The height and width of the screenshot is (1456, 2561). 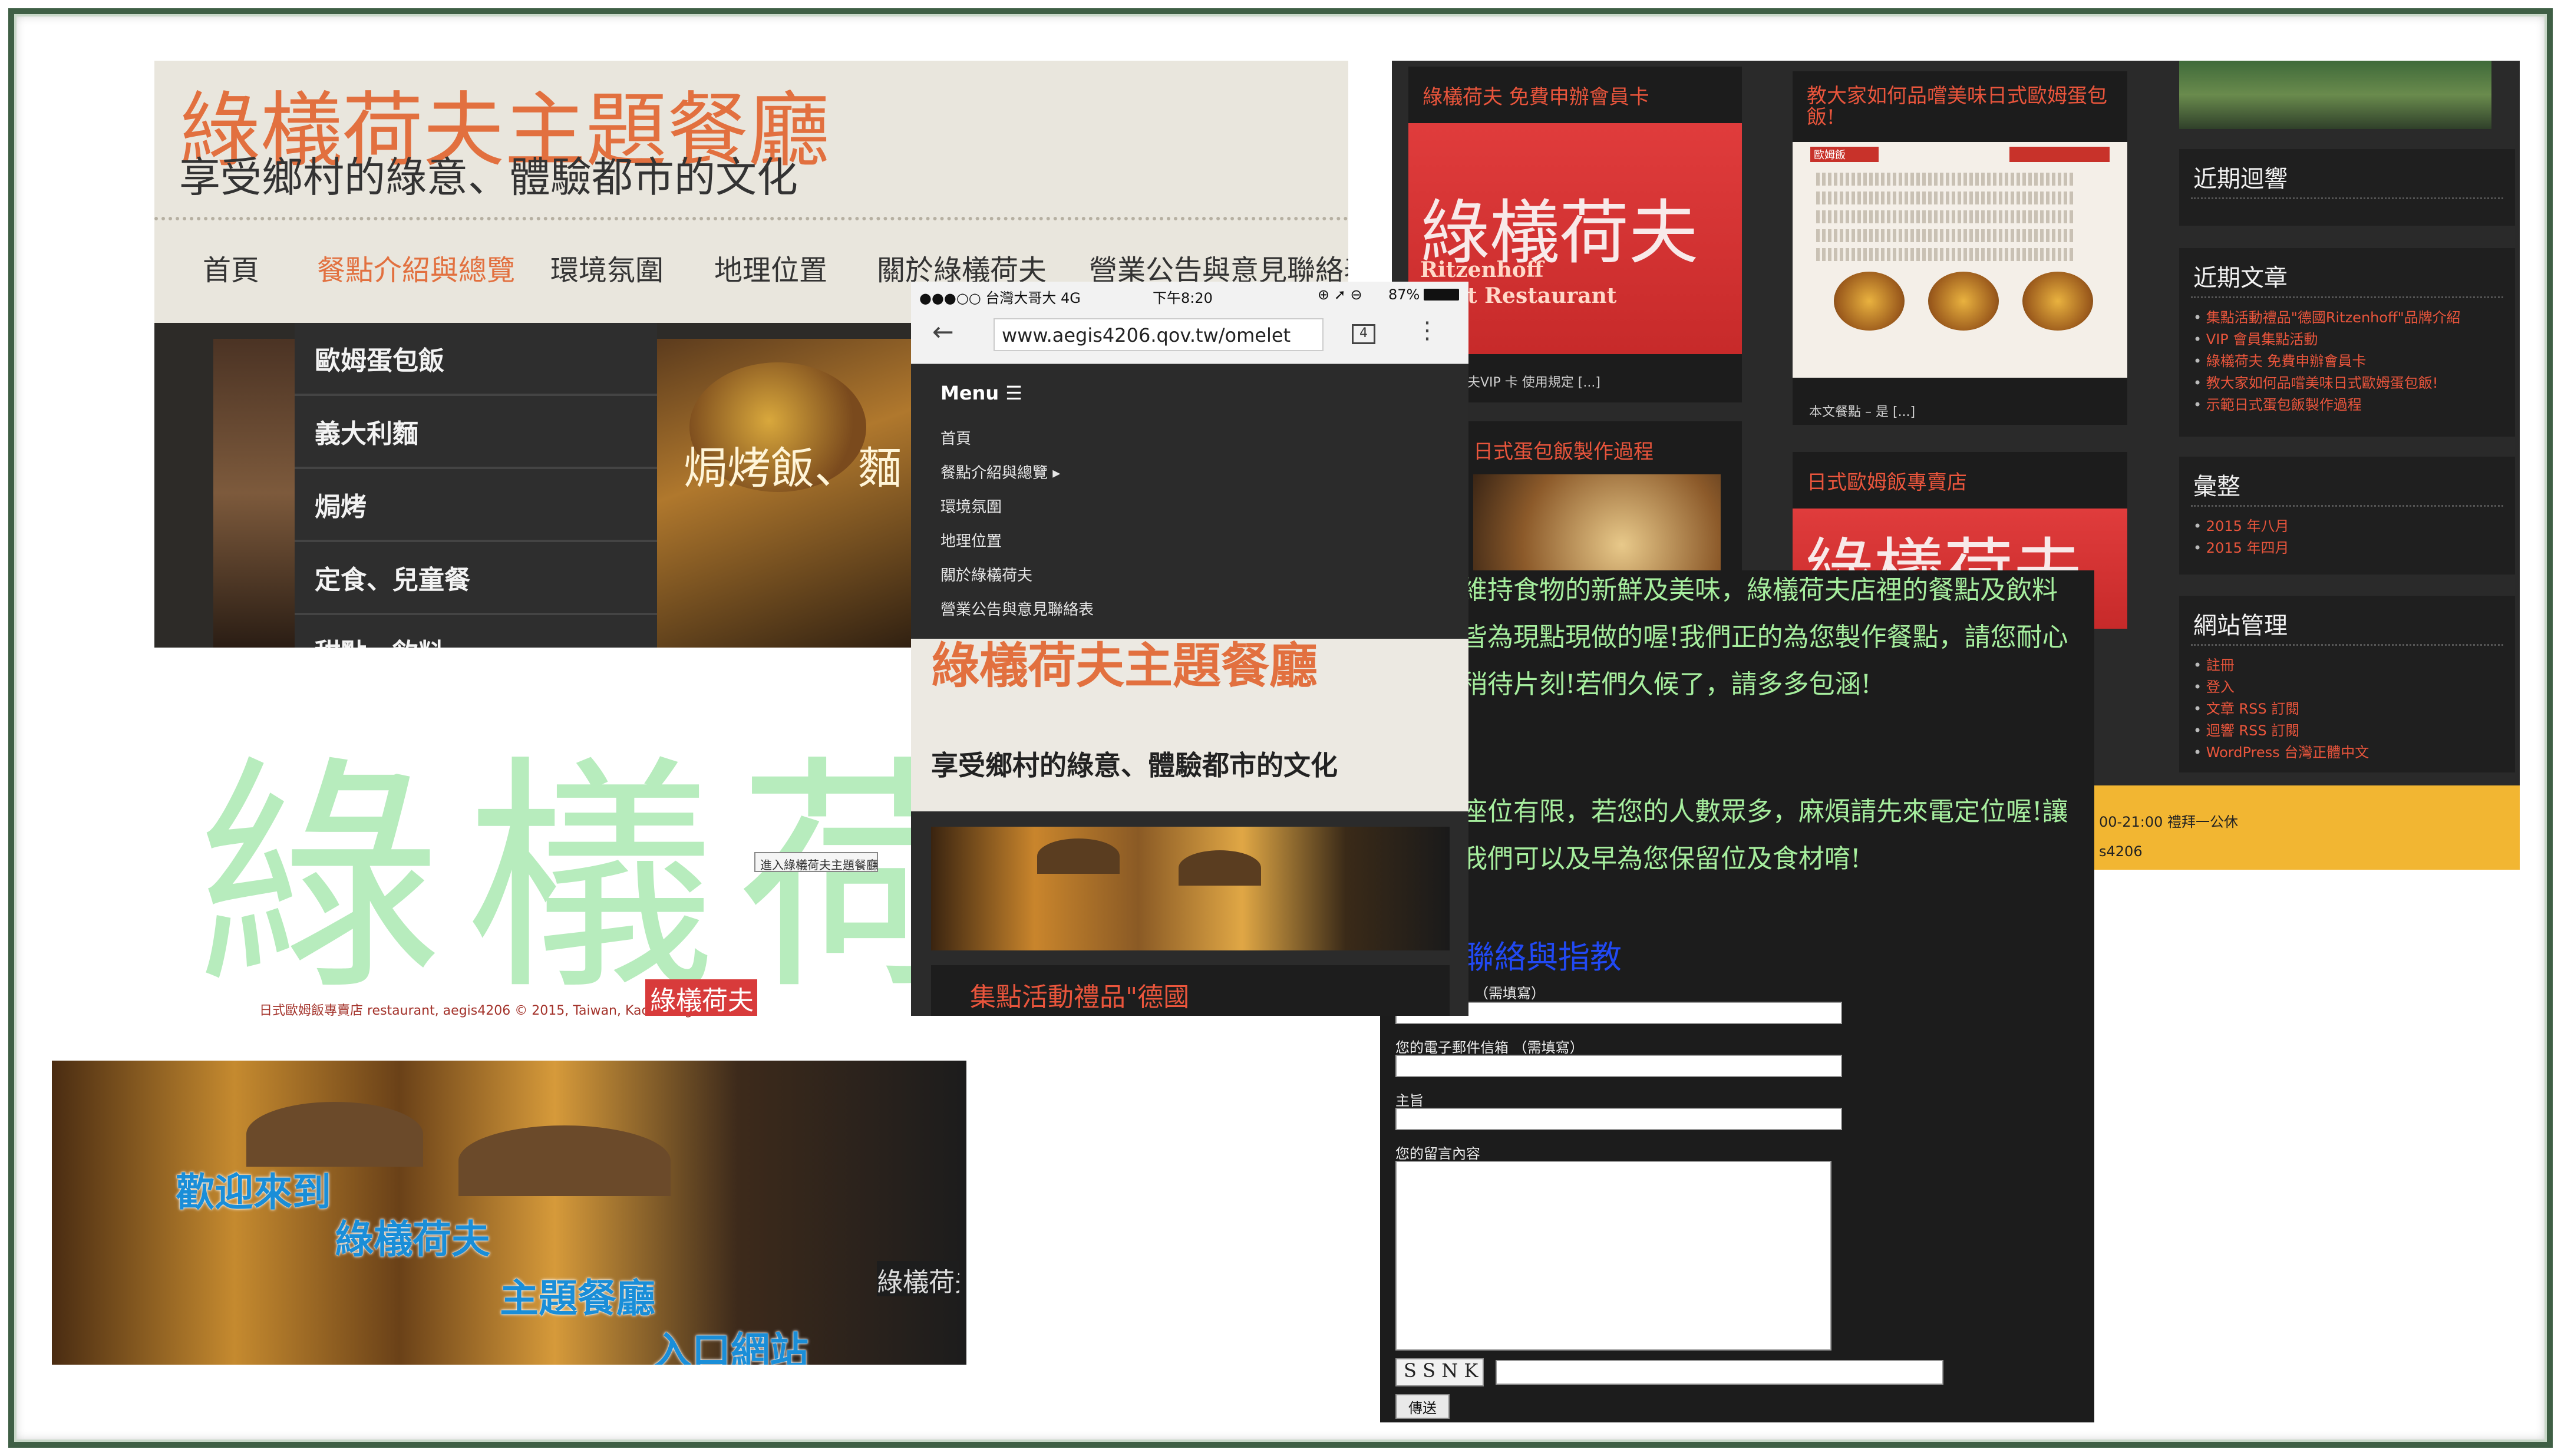 I want to click on mobile-menu-overview-label: 餐點介紹與總覽, so click(x=994, y=473).